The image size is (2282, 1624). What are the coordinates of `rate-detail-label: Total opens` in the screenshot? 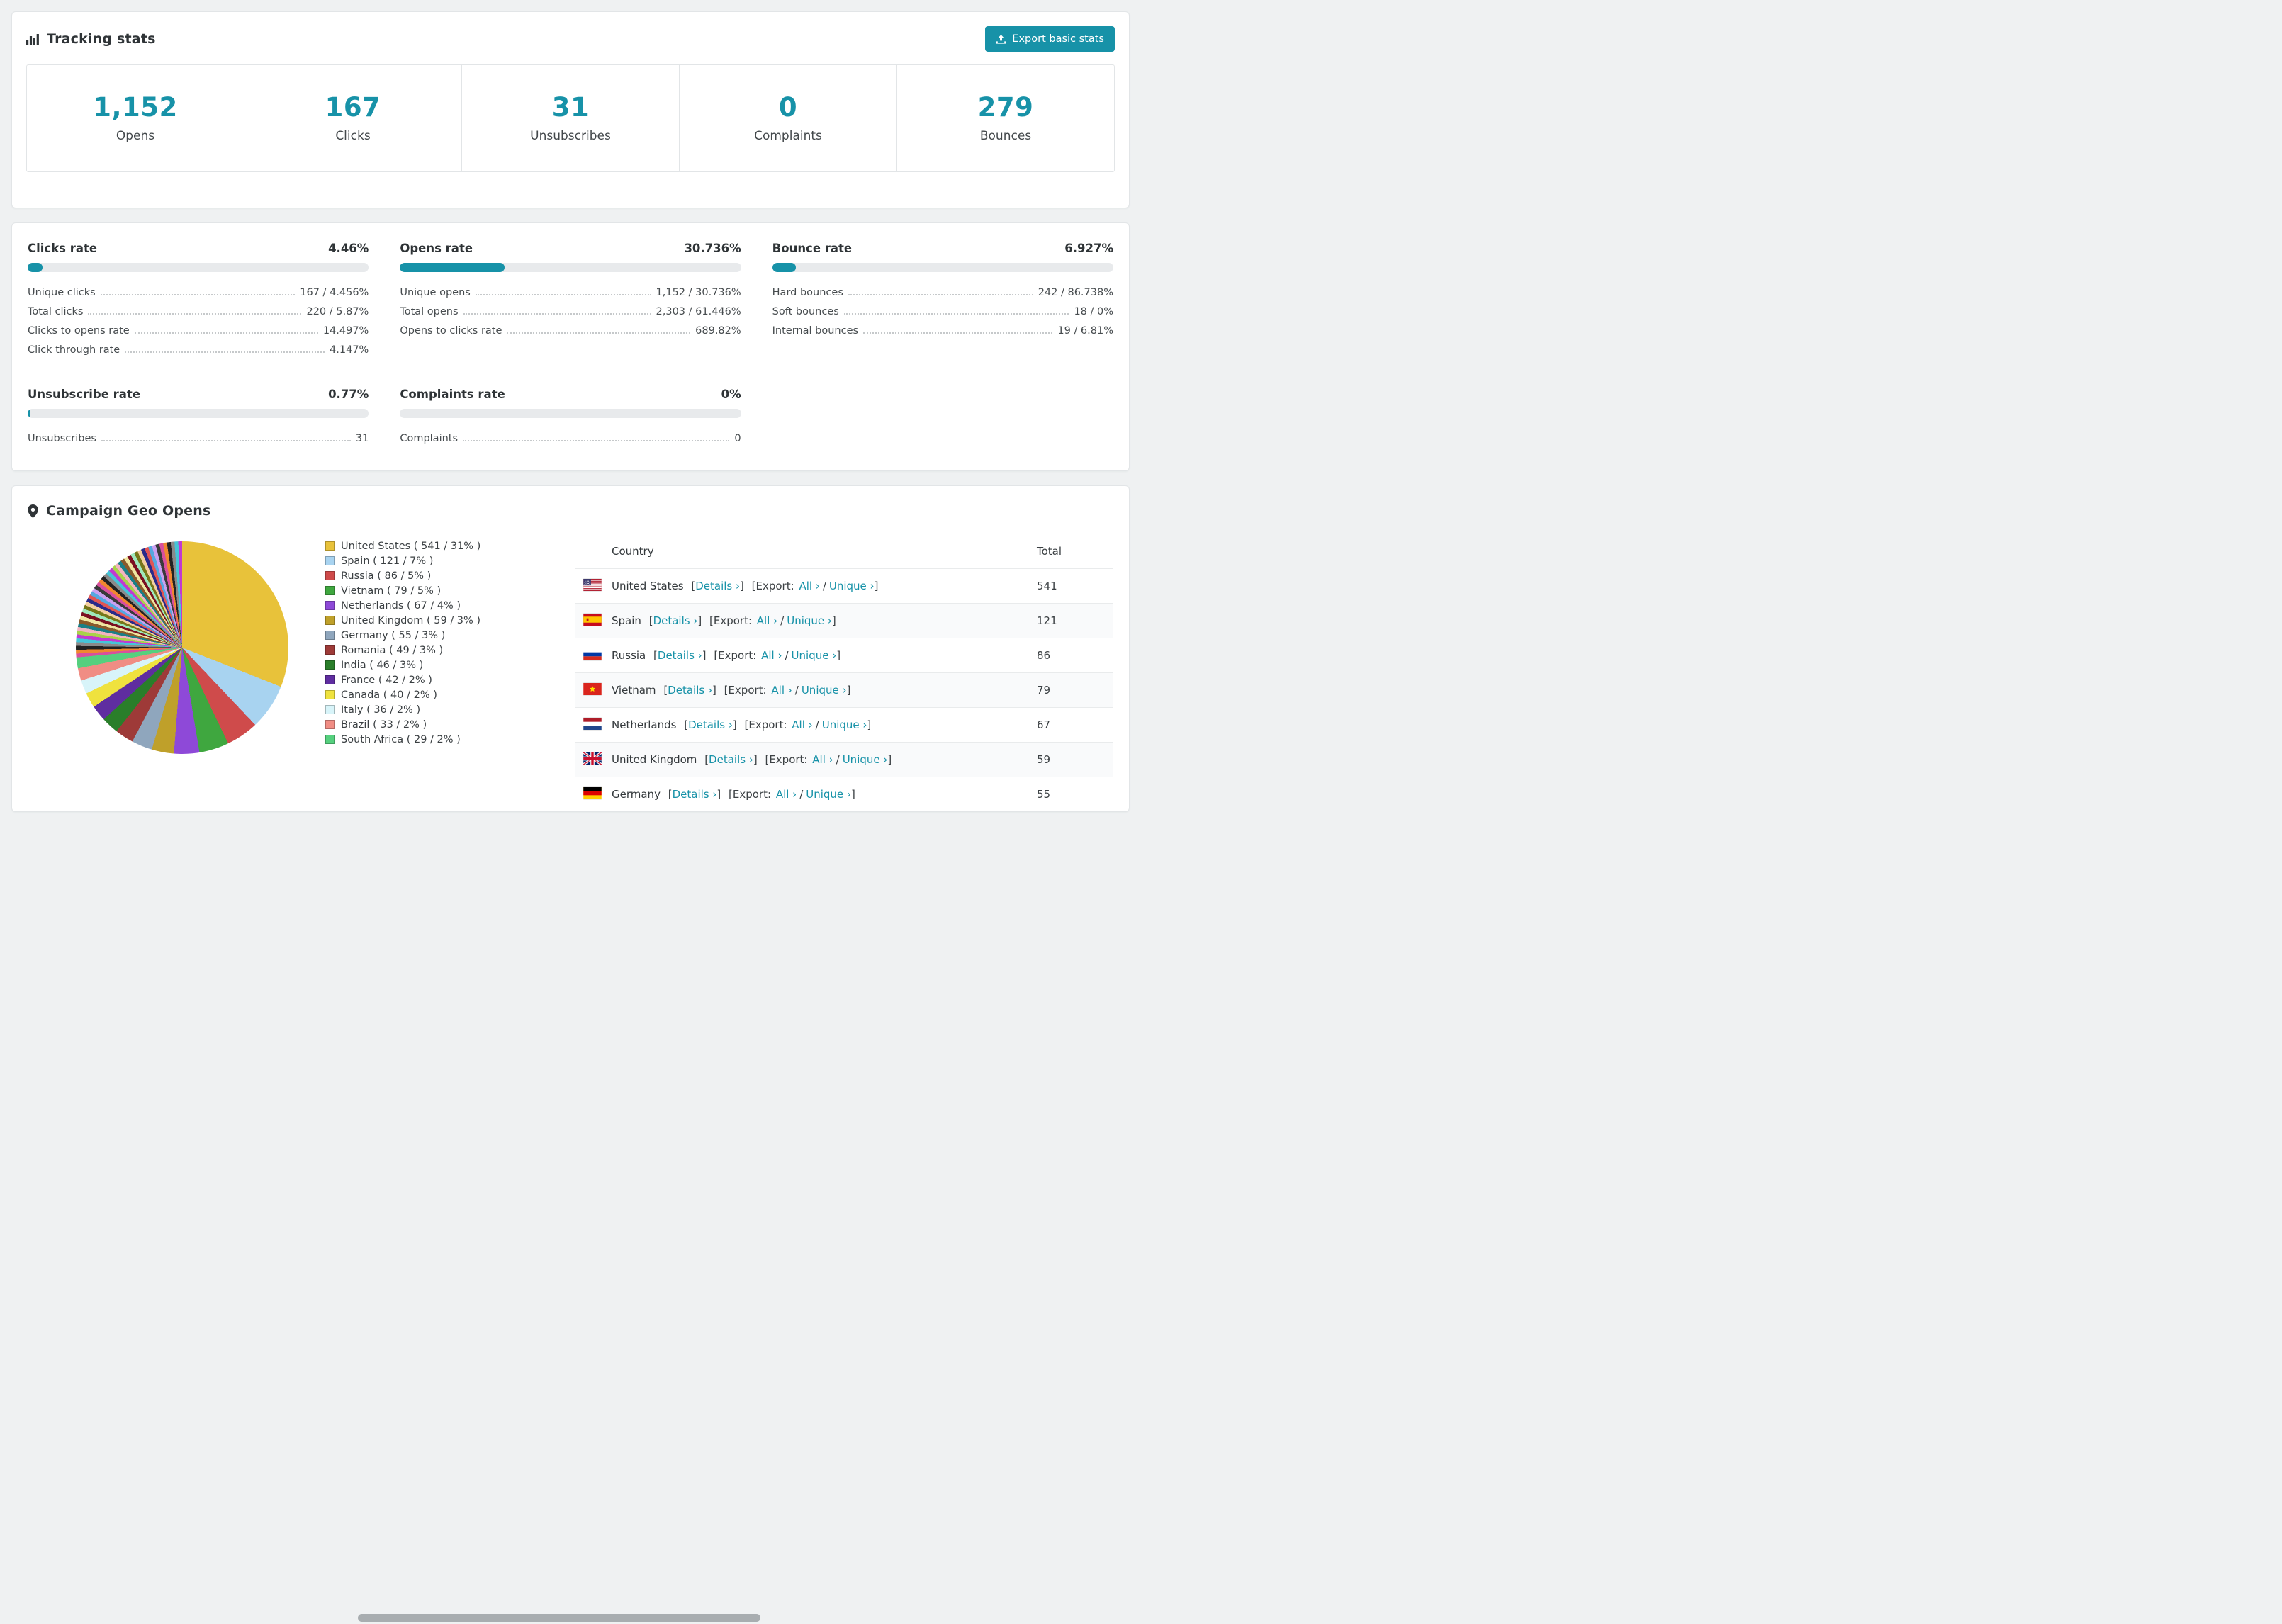 It's located at (429, 311).